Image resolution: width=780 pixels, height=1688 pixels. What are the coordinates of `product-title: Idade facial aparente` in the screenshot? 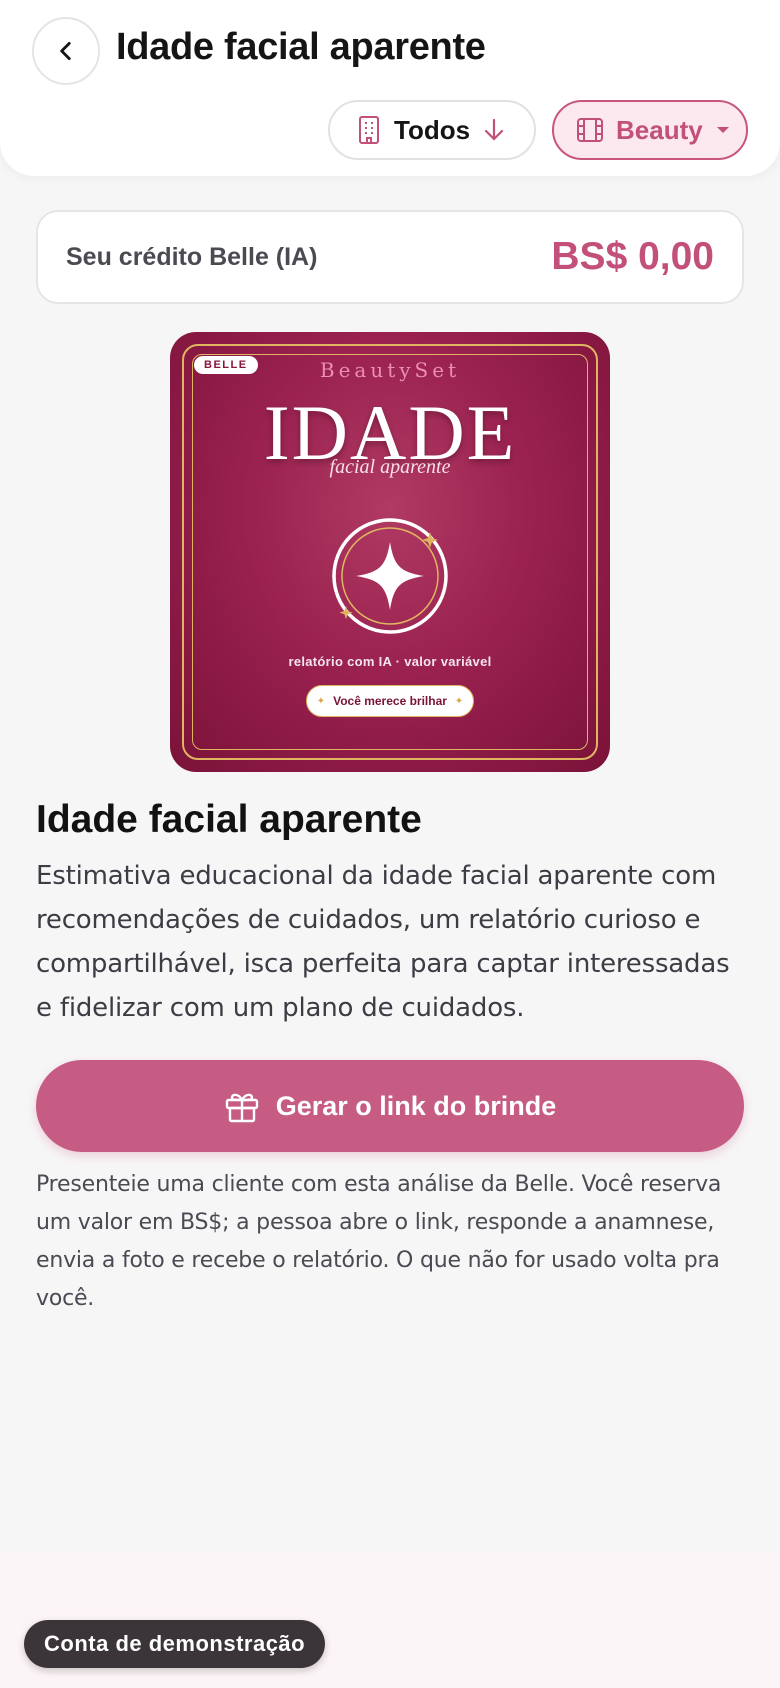 It's located at (229, 819).